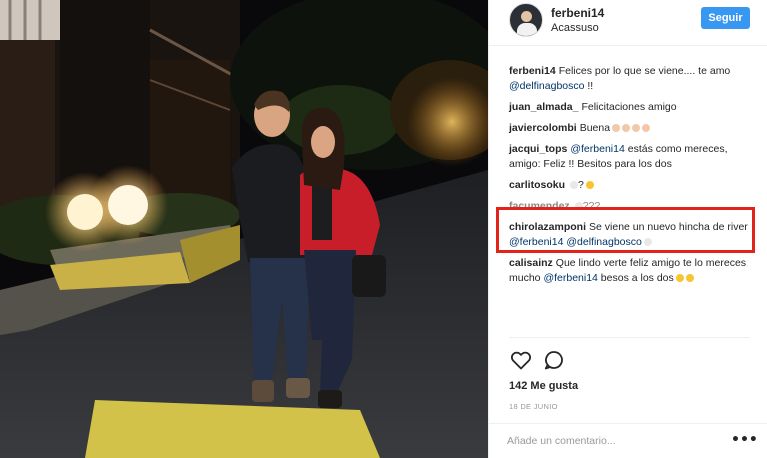 This screenshot has width=767, height=458. Describe the element at coordinates (538, 149) in the screenshot. I see `comment-username: jacqui_tops` at that location.